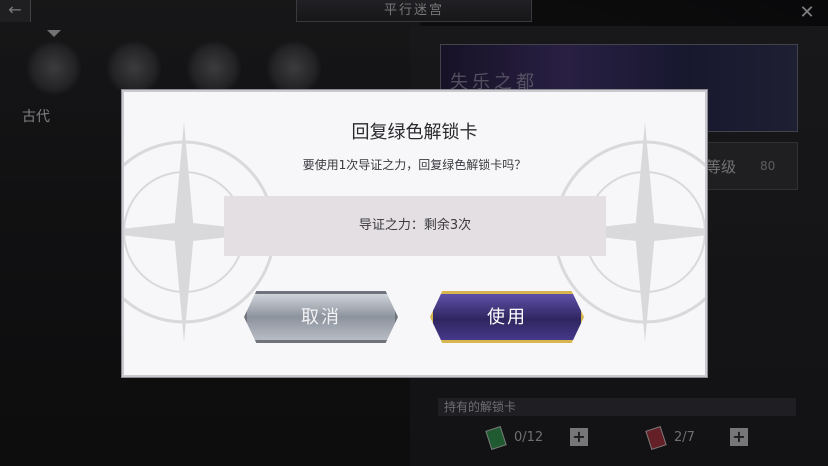  I want to click on cancel-button: 取消, so click(321, 317).